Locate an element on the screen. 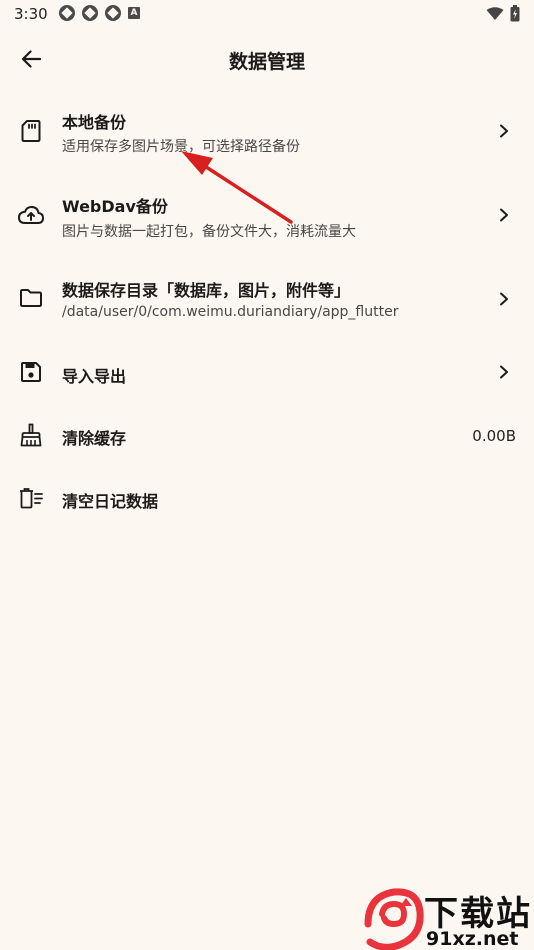 This screenshot has height=950, width=534. sd-card-icon is located at coordinates (31, 131).